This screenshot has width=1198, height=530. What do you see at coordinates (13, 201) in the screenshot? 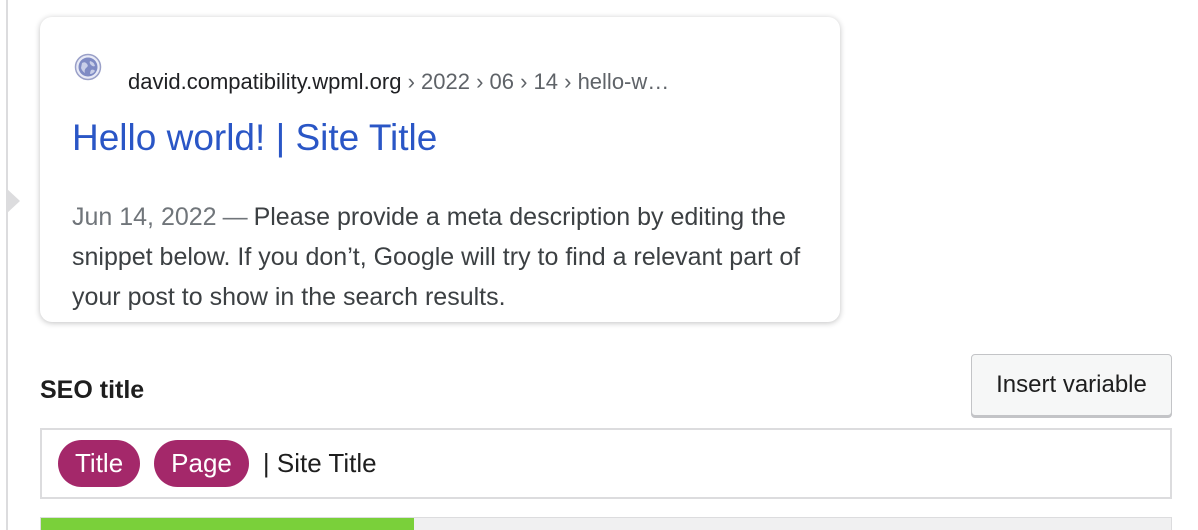
I see `collapse-caret-icon` at bounding box center [13, 201].